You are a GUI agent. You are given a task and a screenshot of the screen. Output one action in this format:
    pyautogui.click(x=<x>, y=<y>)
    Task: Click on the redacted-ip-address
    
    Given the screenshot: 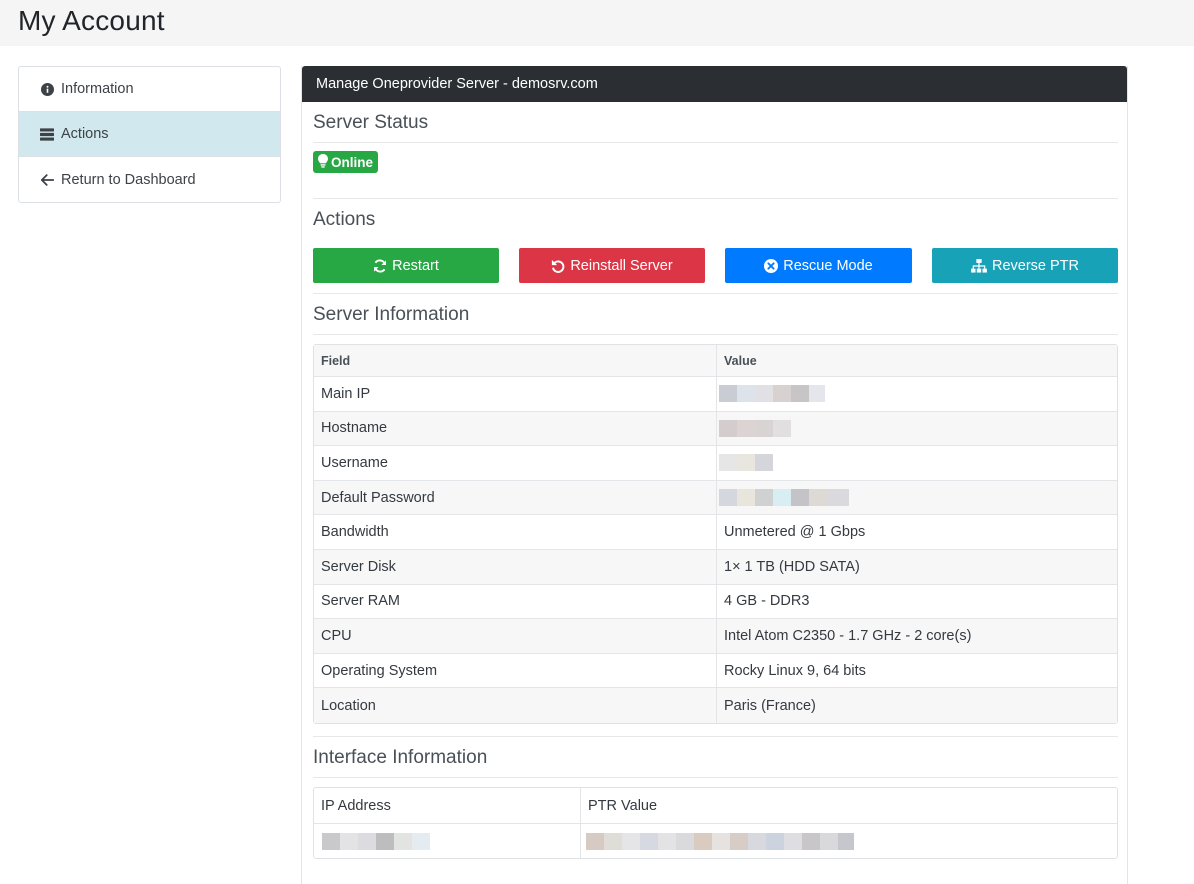 What is the action you would take?
    pyautogui.click(x=376, y=841)
    